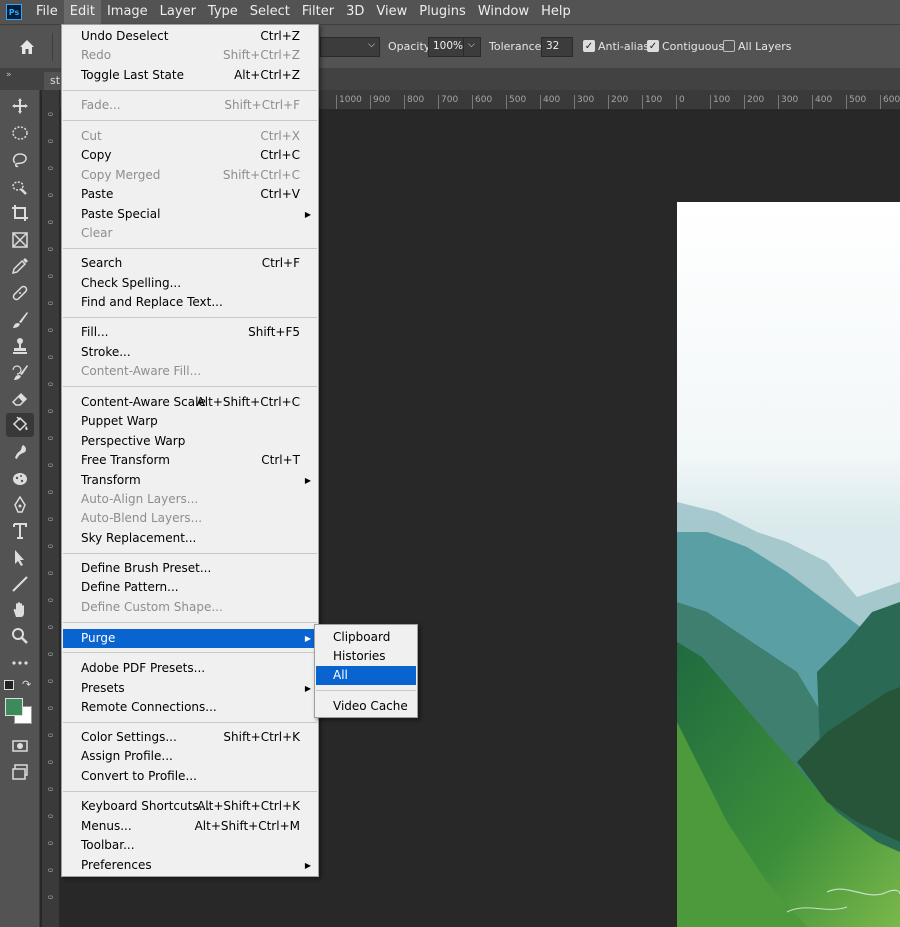 The image size is (900, 927). What do you see at coordinates (20, 133) in the screenshot?
I see `marquee-tool` at bounding box center [20, 133].